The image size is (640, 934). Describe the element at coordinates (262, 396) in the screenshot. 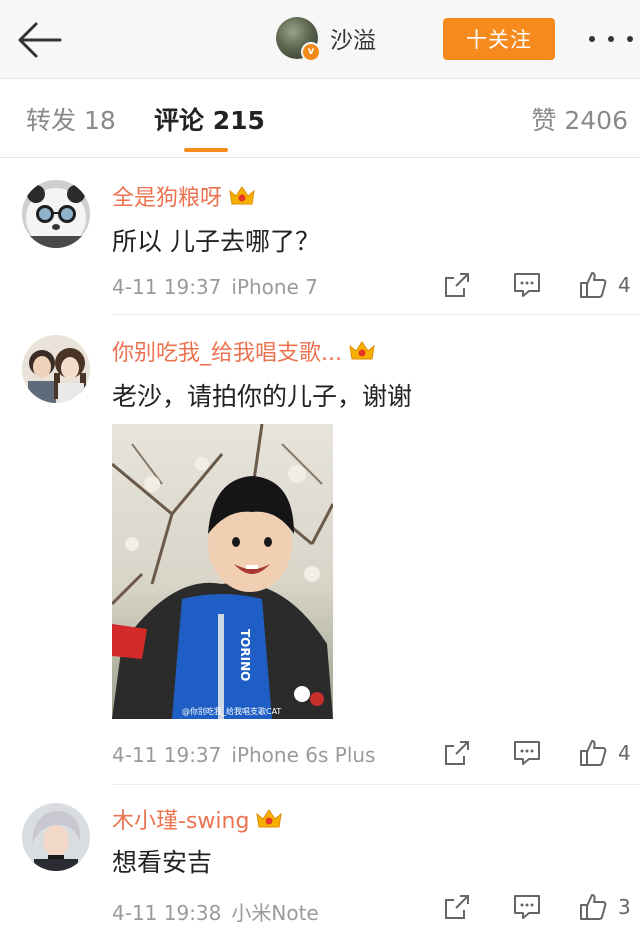

I see `comment-text: 老沙，请拍你的儿子，谢谢` at that location.